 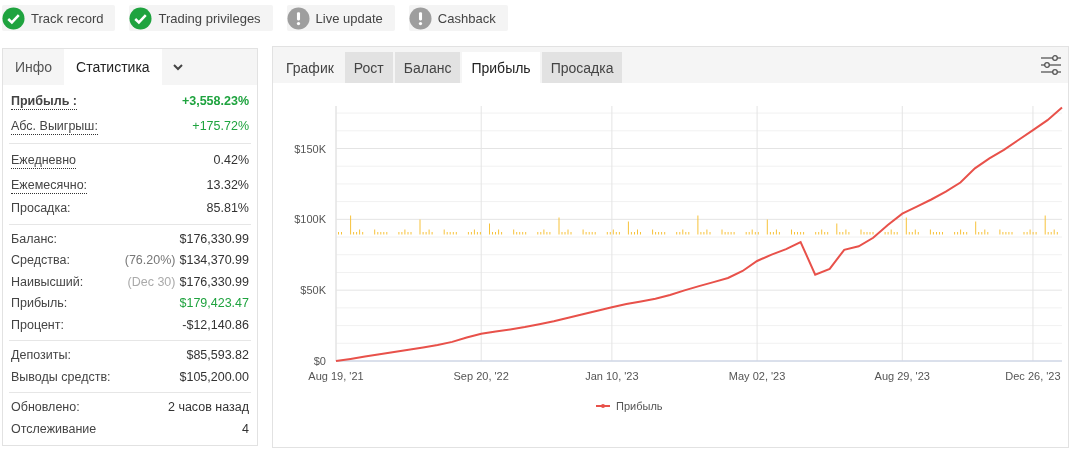 What do you see at coordinates (582, 67) in the screenshot?
I see `tab: Просадка` at bounding box center [582, 67].